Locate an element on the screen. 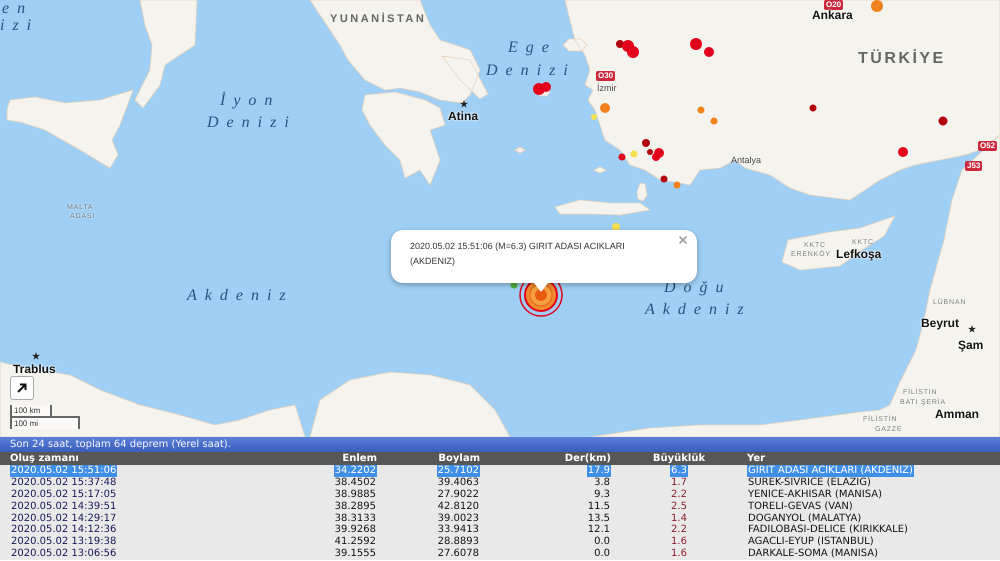 The image size is (1000, 561). table-cell: 1.4 is located at coordinates (679, 518).